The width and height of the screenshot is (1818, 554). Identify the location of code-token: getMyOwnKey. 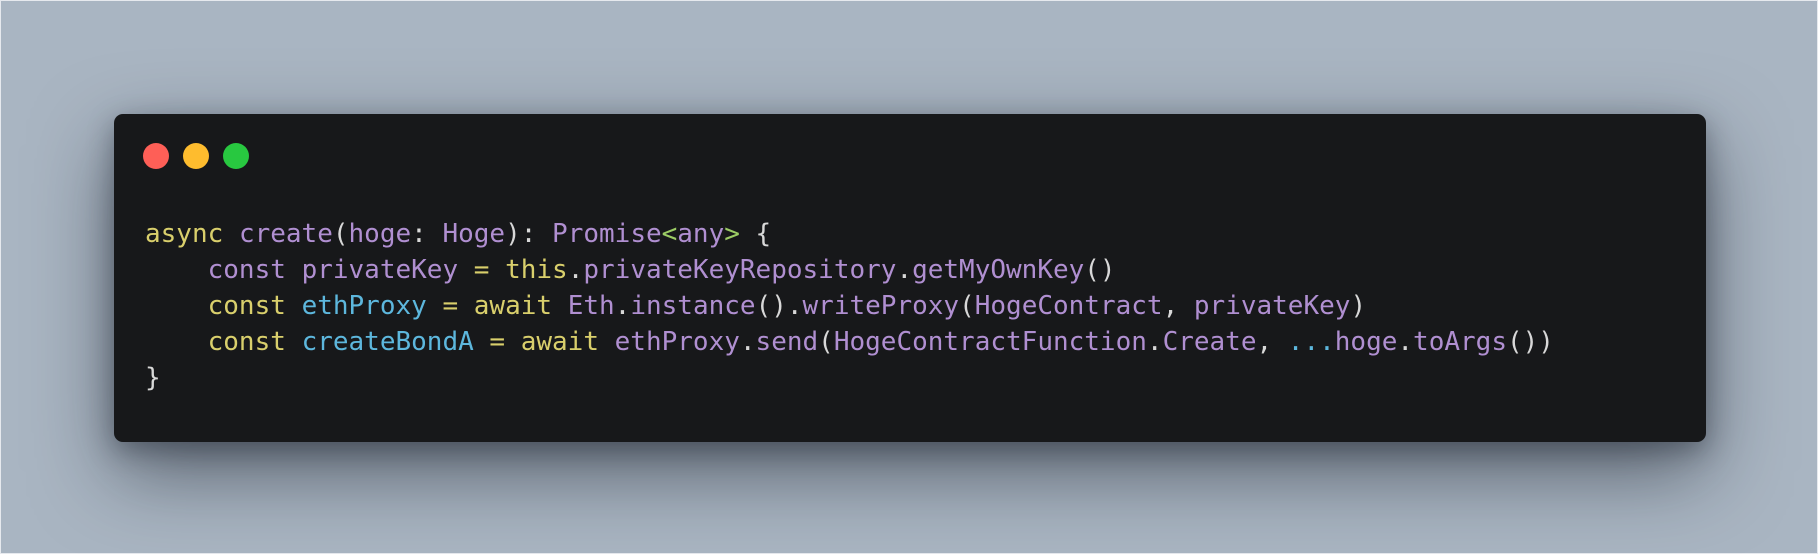
(998, 270).